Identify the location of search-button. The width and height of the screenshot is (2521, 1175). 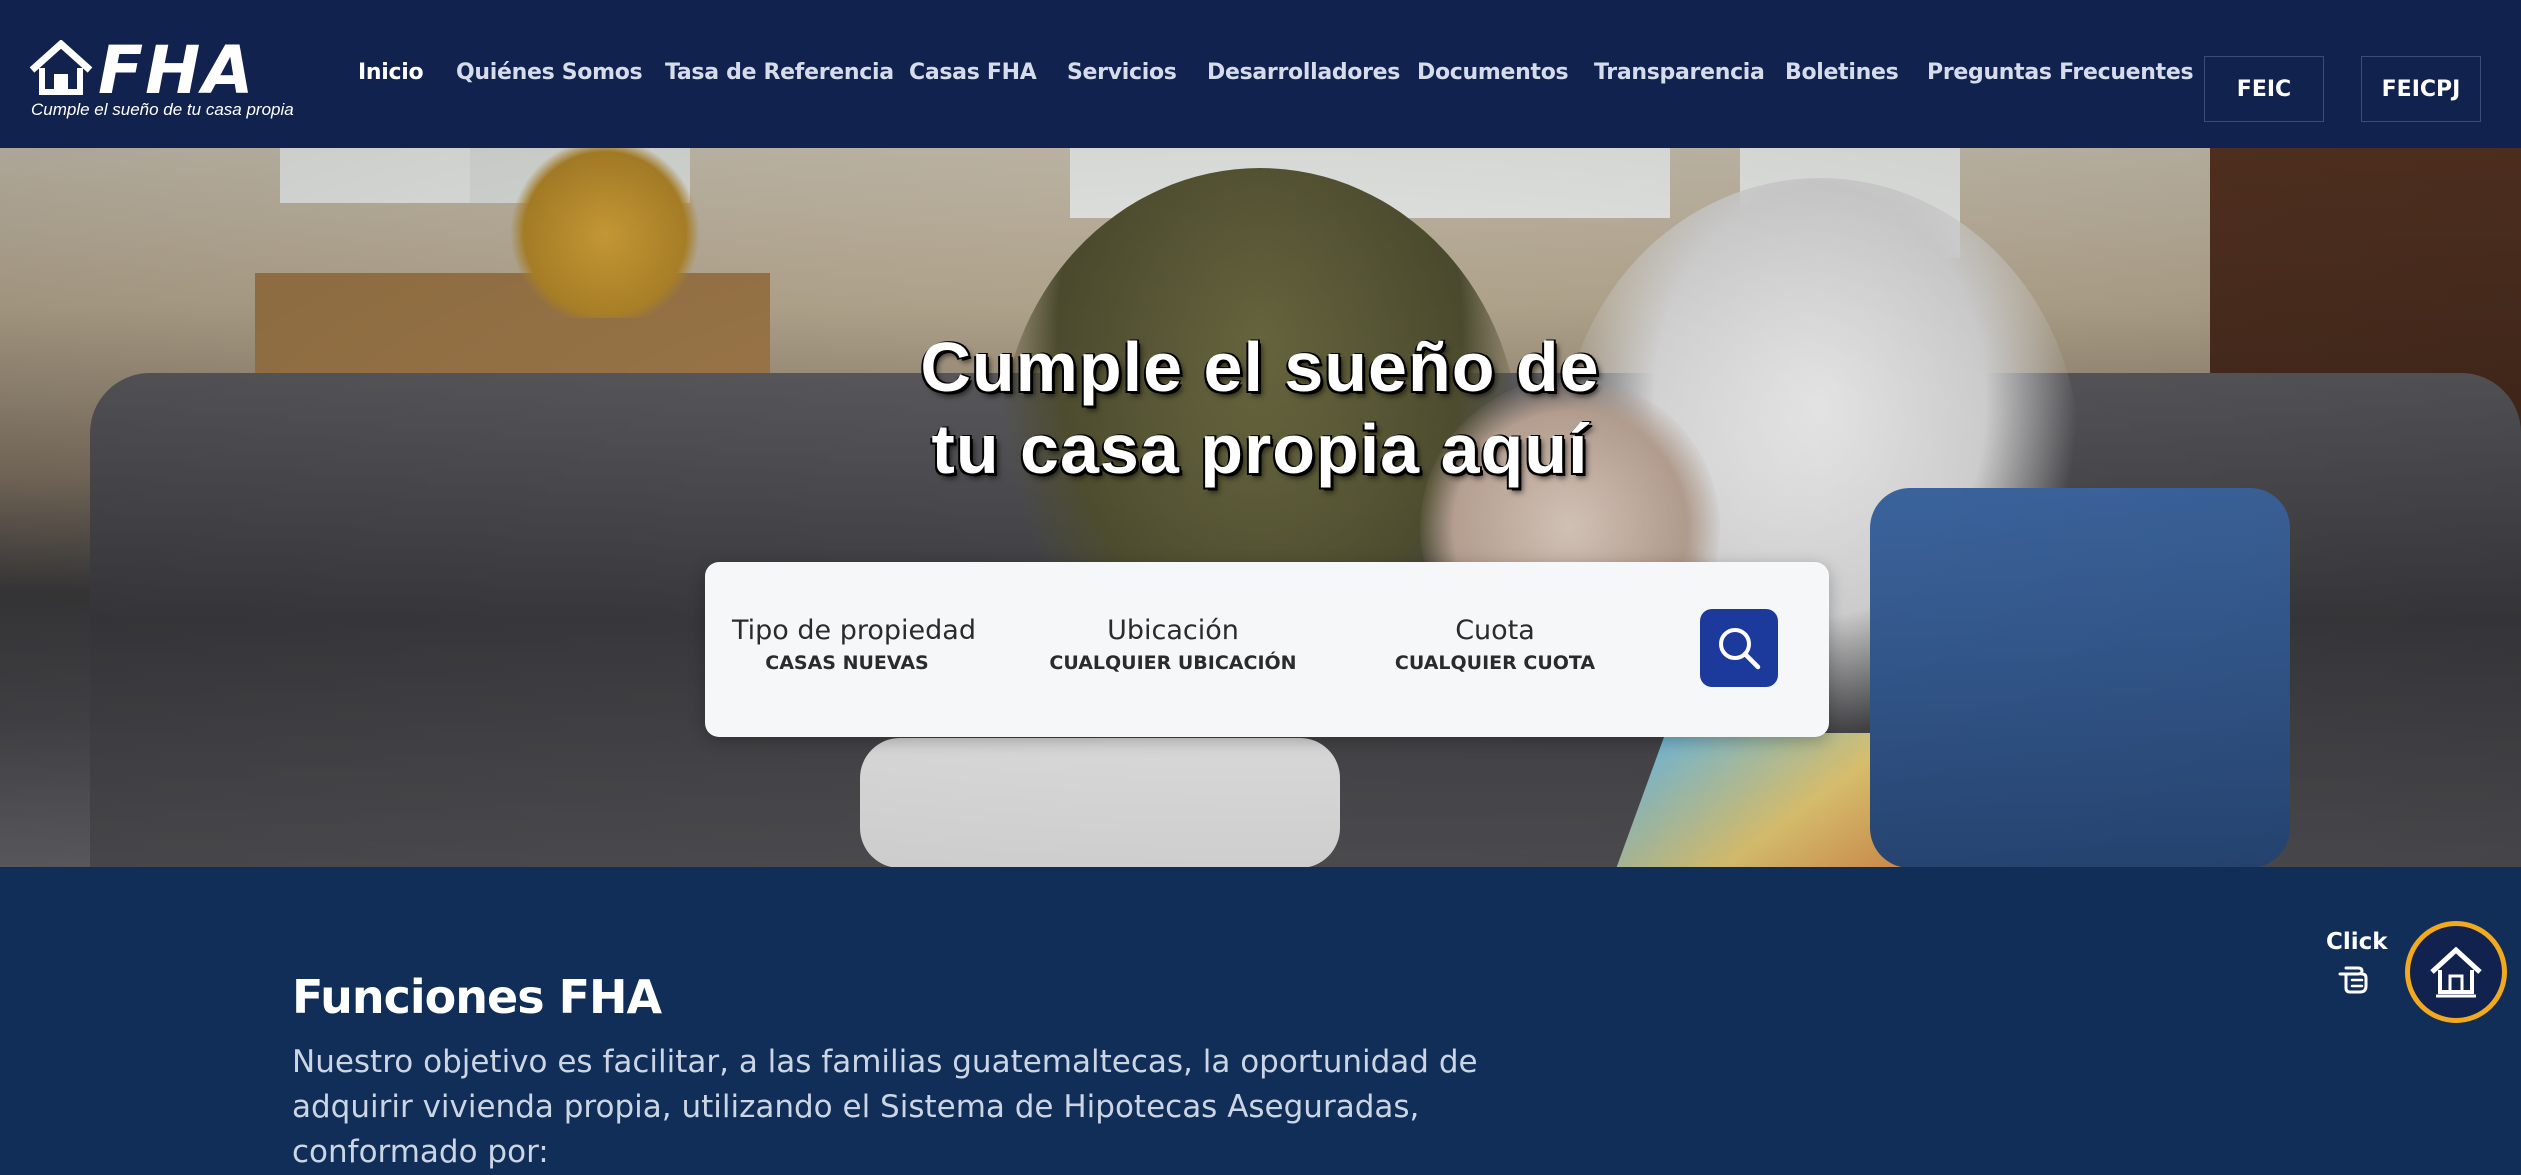
(1739, 648).